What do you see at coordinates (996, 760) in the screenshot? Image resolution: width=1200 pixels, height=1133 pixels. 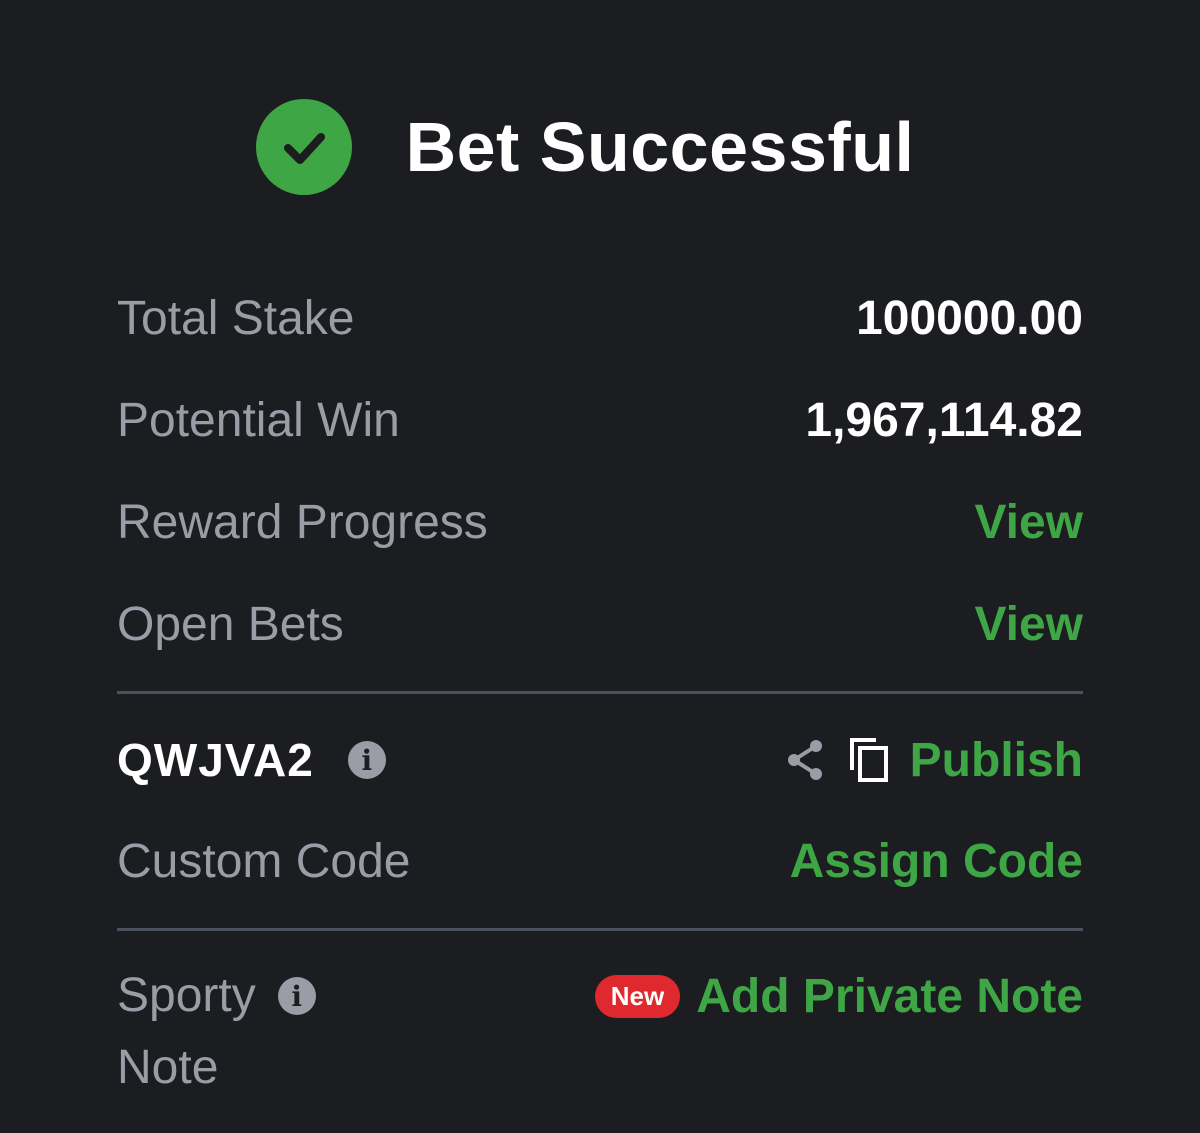 I see `publish-button: Publish` at bounding box center [996, 760].